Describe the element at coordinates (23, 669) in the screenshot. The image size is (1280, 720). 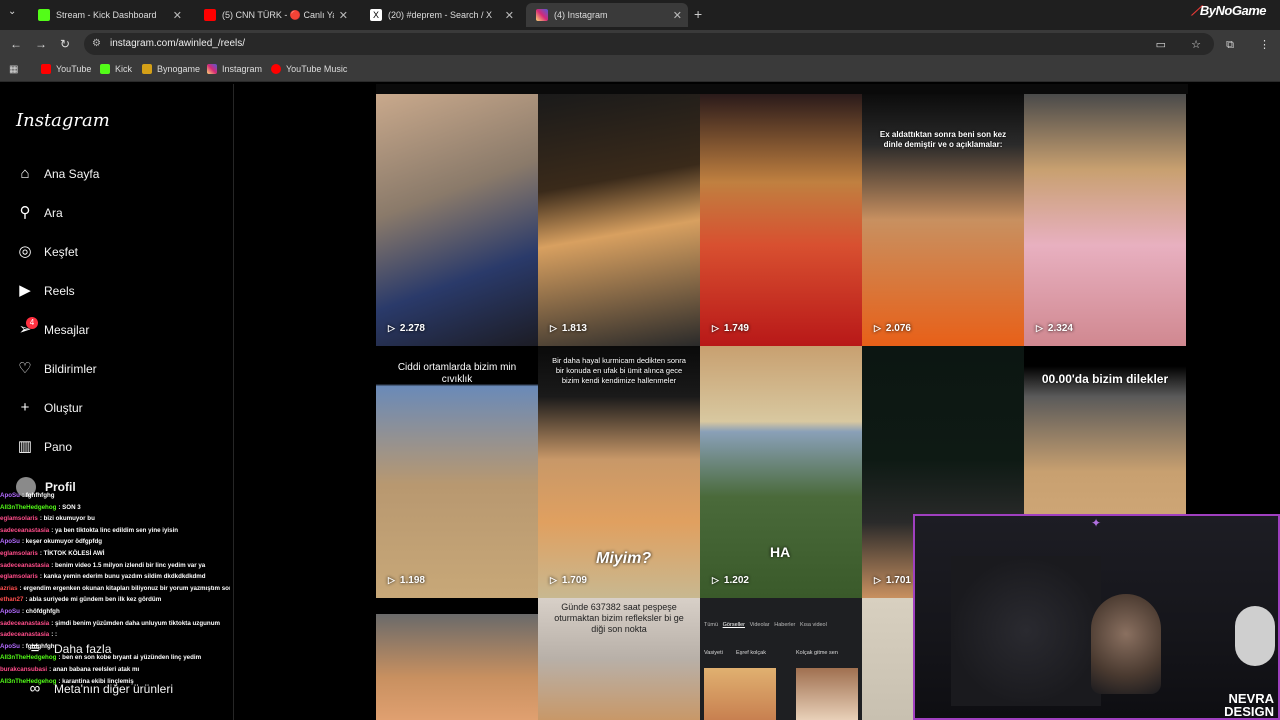
I see `chat-username: burakcansubasi` at that location.